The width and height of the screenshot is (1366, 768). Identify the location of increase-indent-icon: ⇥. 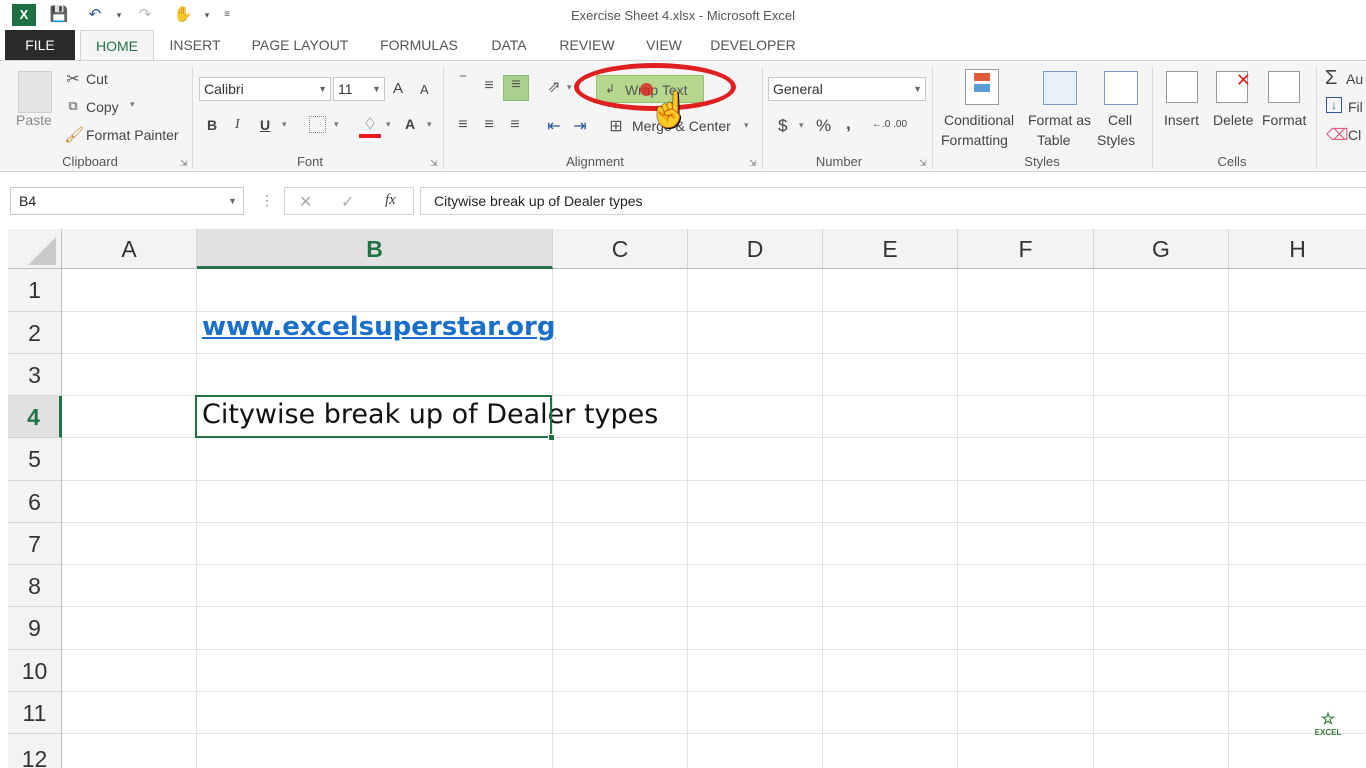
(580, 126).